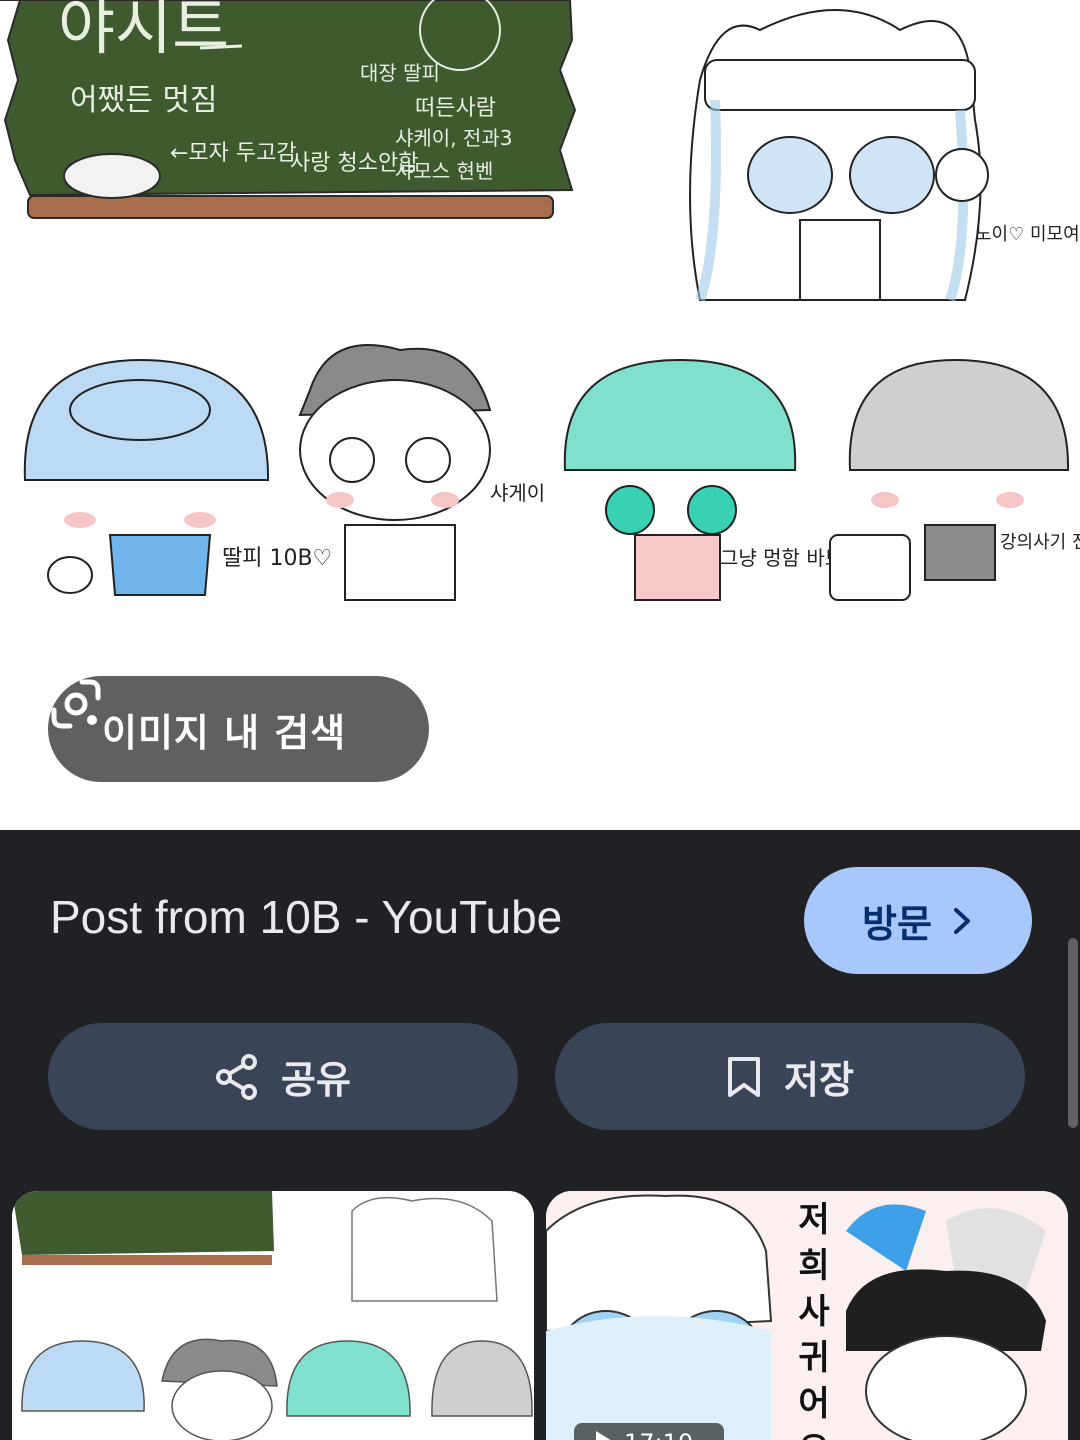  Describe the element at coordinates (444, 171) in the screenshot. I see `board-text-7: 샤모스 현벤` at that location.